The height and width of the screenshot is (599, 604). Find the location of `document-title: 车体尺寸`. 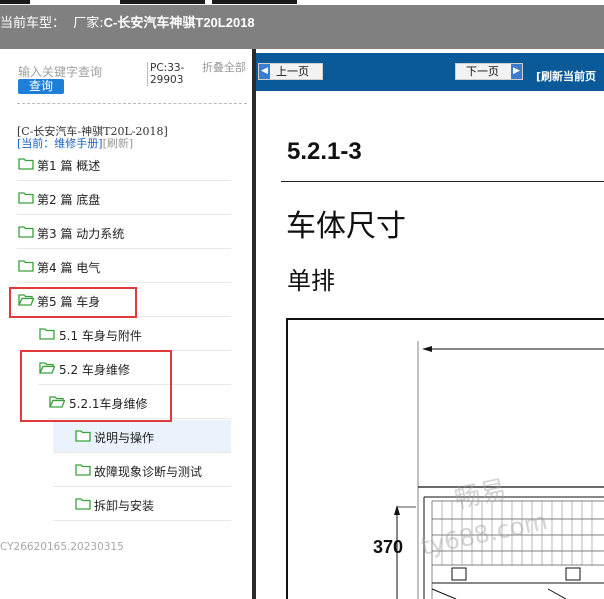

document-title: 车体尺寸 is located at coordinates (346, 226).